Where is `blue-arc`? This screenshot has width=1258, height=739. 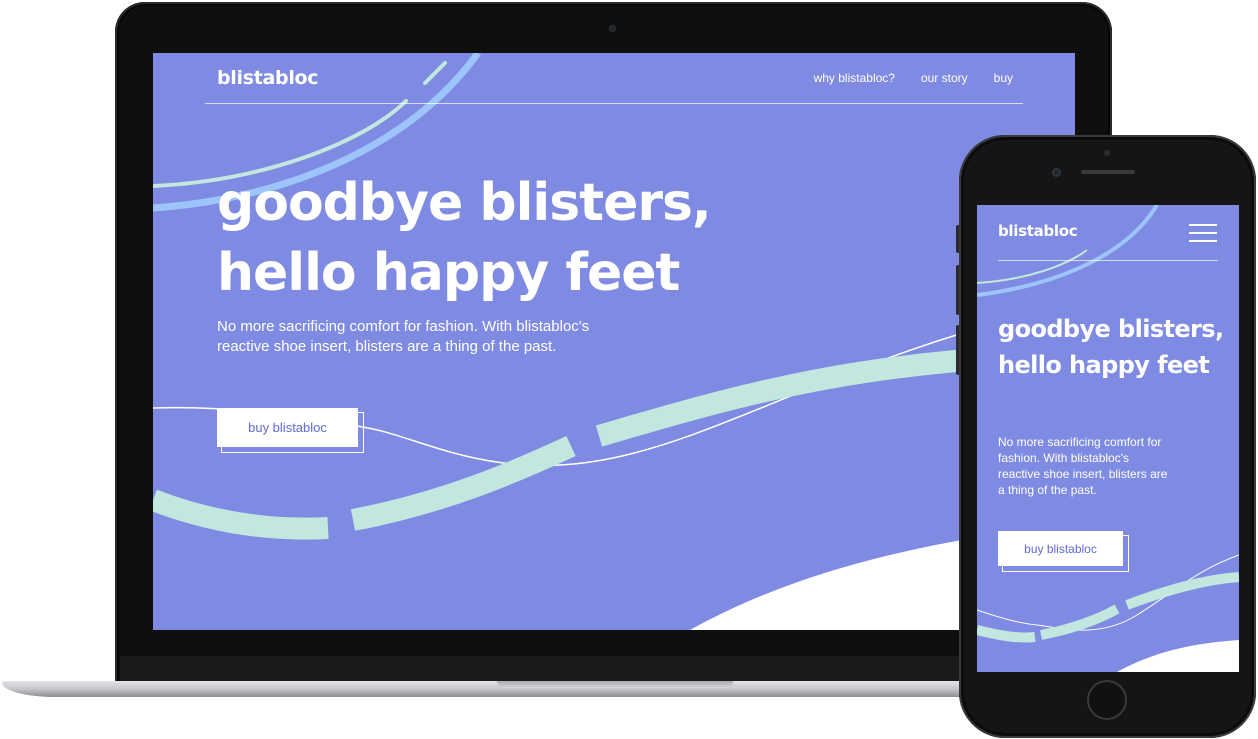 blue-arc is located at coordinates (1068, 251).